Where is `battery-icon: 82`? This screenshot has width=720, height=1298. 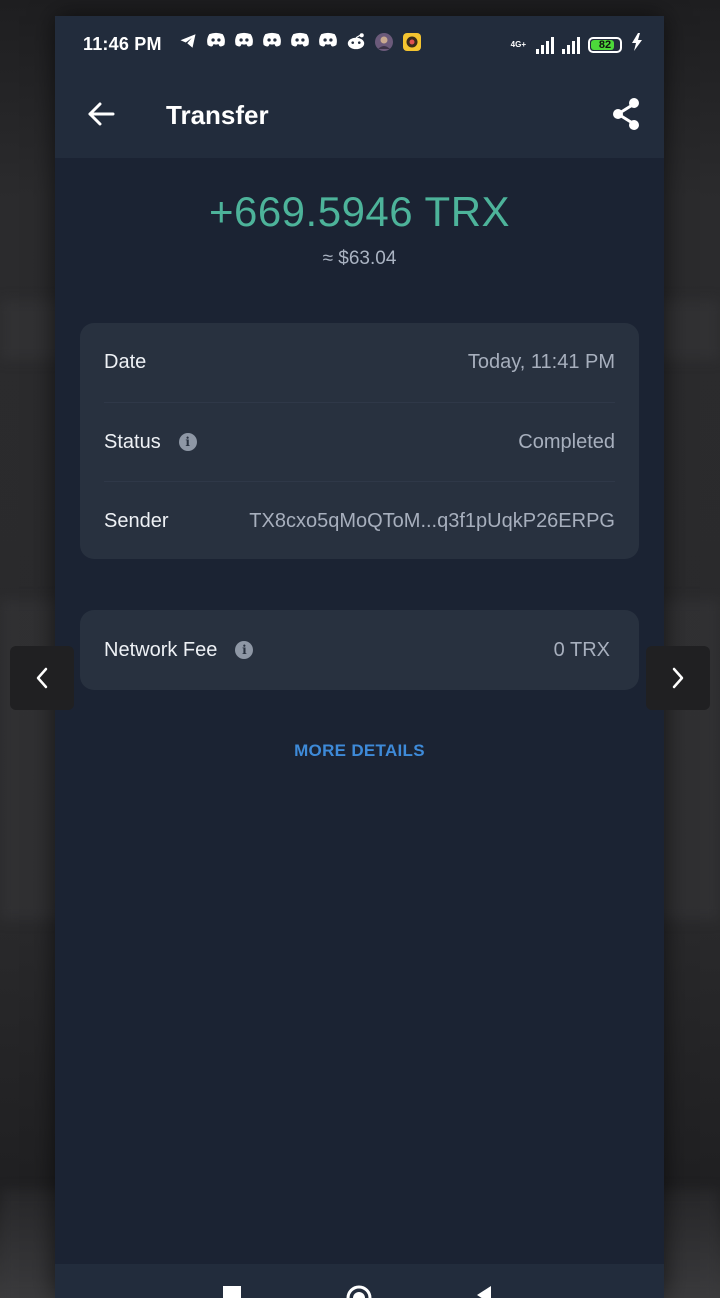
battery-icon: 82 is located at coordinates (605, 44).